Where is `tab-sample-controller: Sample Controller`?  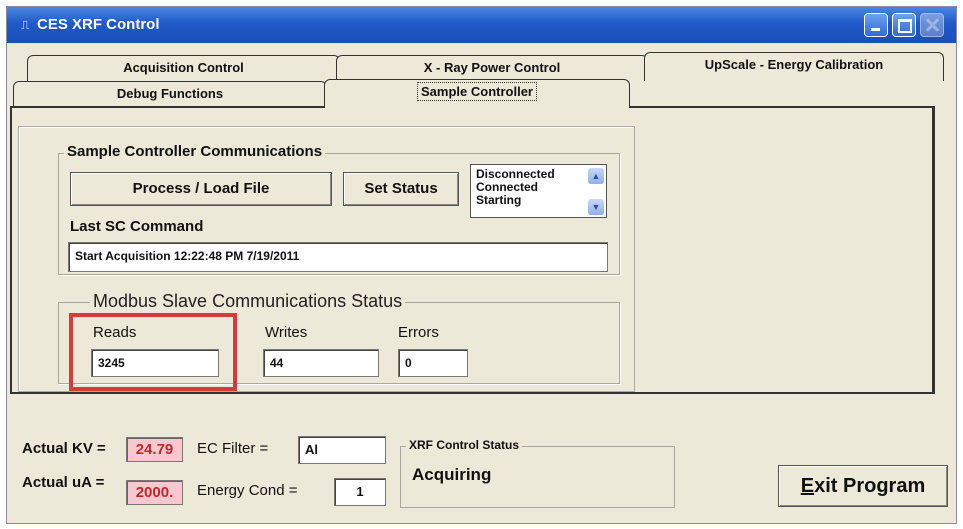 tab-sample-controller: Sample Controller is located at coordinates (477, 93).